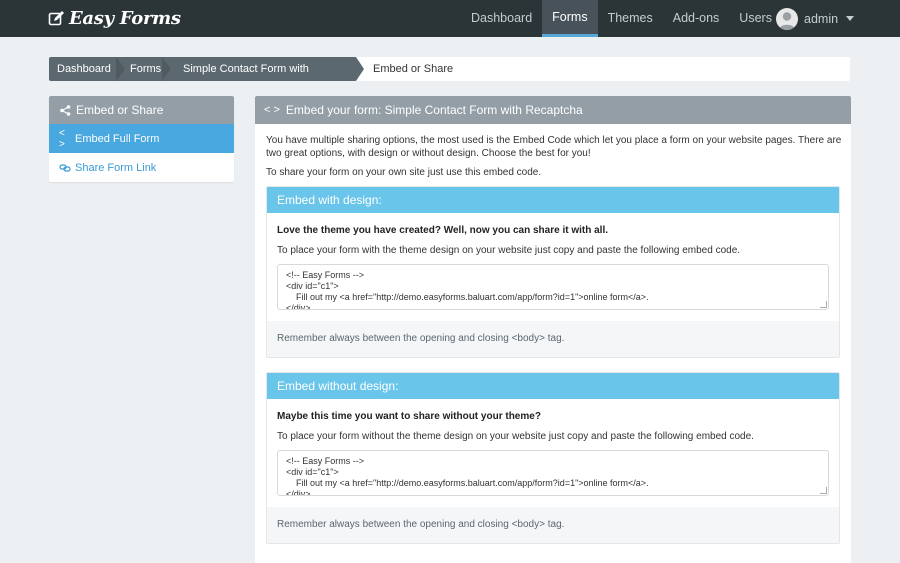 The width and height of the screenshot is (900, 563). I want to click on user-name: admin, so click(821, 18).